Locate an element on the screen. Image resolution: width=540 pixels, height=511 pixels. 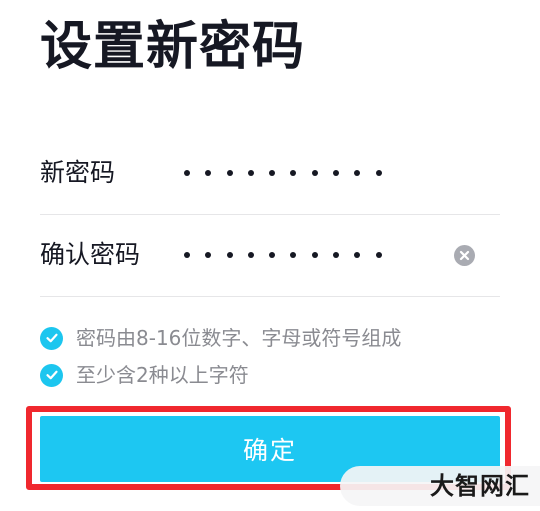
new-password-masked-value is located at coordinates (290, 173).